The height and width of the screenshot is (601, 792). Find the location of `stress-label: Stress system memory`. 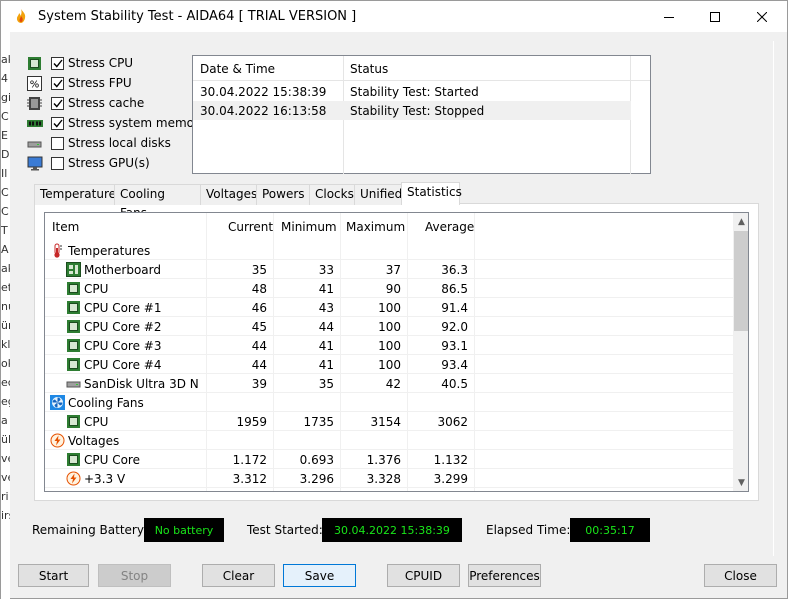

stress-label: Stress system memory is located at coordinates (137, 123).